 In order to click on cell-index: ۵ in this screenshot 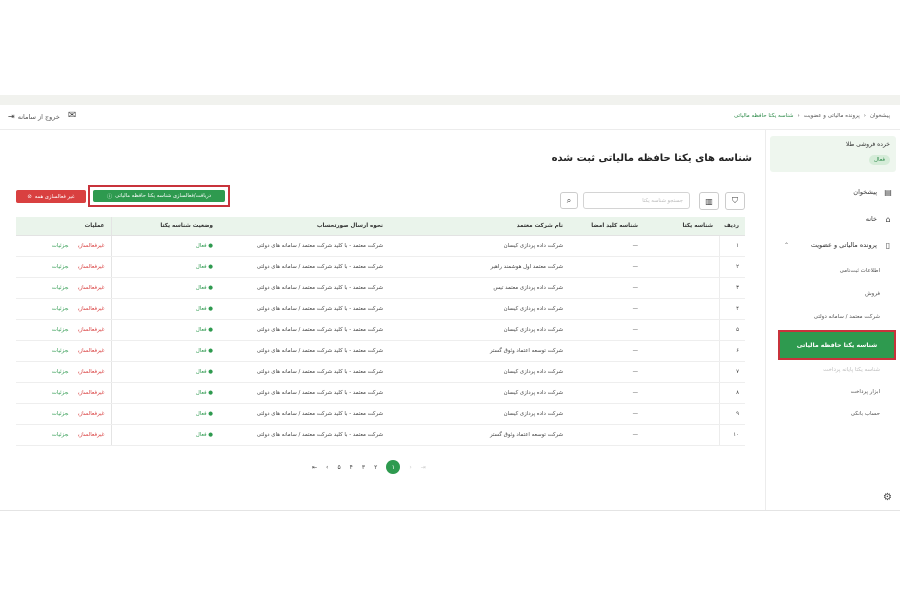, I will do `click(731, 330)`.